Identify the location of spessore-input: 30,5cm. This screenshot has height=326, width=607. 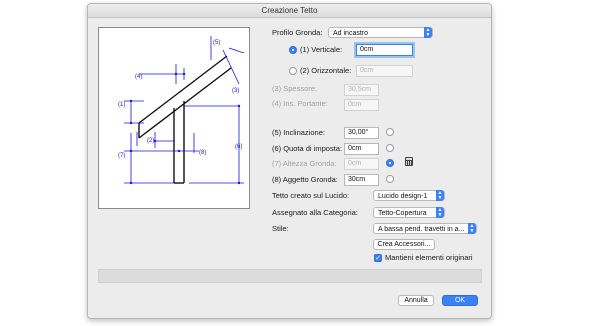
(361, 90).